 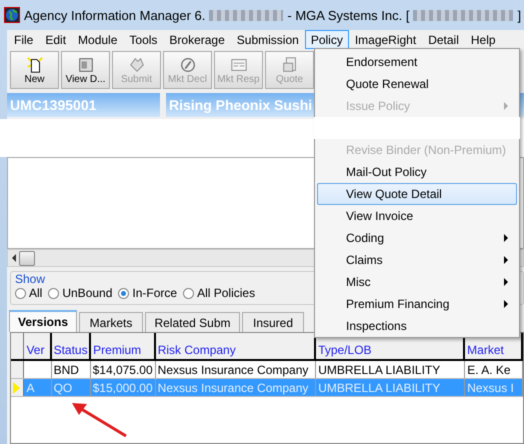 I want to click on menu-item: Mail-Out Policy, so click(x=417, y=172).